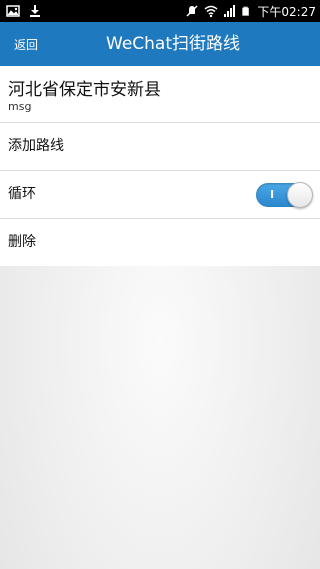 The height and width of the screenshot is (569, 320). Describe the element at coordinates (160, 147) in the screenshot. I see `add-route-item: 添加路线` at that location.